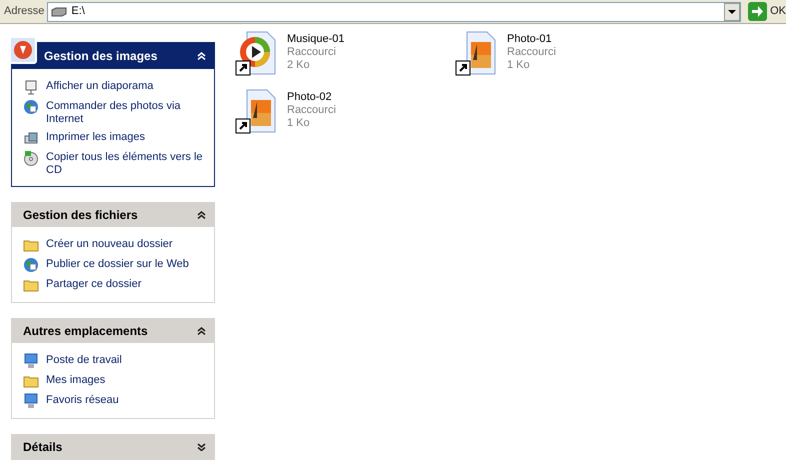 This screenshot has width=786, height=464. Describe the element at coordinates (345, 59) in the screenshot. I see `file-item: Musique-01 Raccourci 2 Ko` at that location.